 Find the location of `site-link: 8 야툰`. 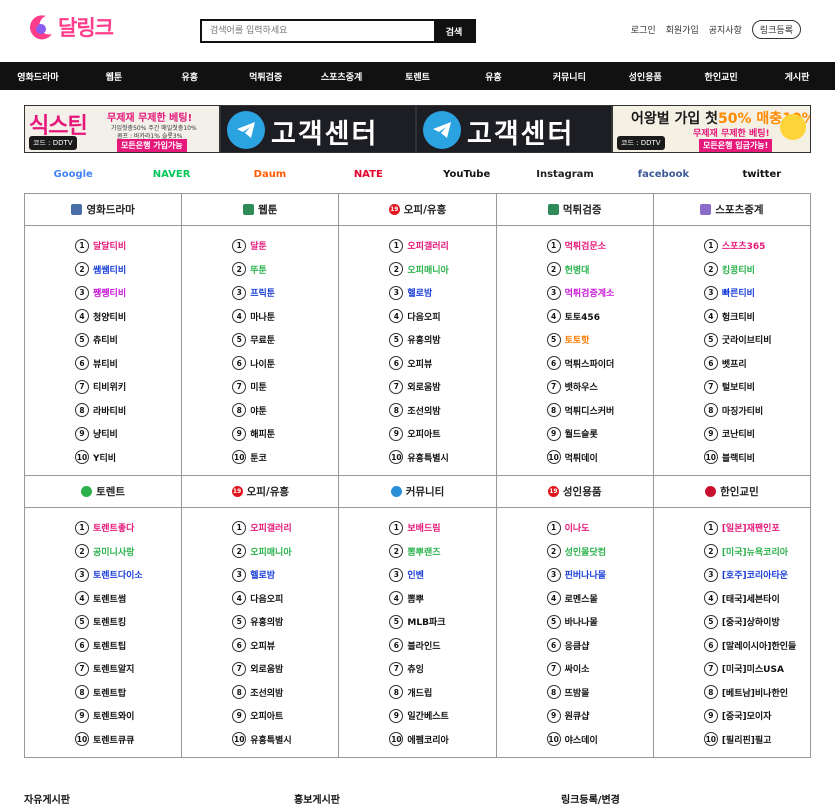

site-link: 8 야툰 is located at coordinates (260, 411).